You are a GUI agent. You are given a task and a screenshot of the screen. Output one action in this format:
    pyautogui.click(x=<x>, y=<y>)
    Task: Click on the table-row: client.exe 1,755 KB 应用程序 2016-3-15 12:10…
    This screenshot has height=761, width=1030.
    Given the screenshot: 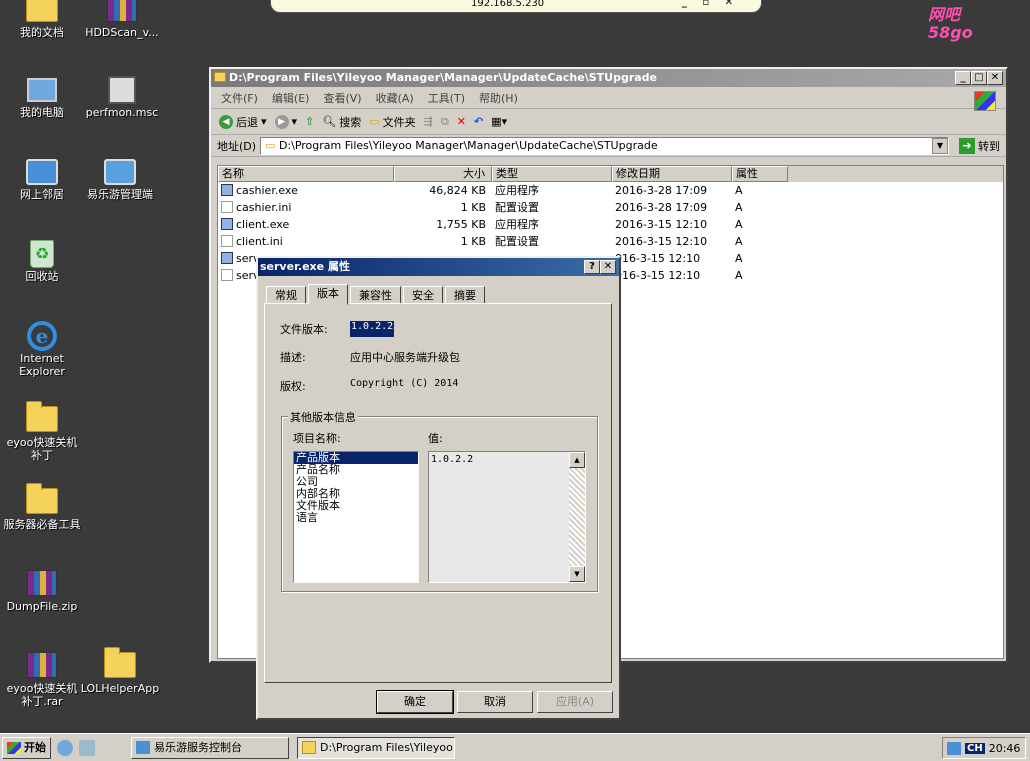 What is the action you would take?
    pyautogui.click(x=610, y=224)
    